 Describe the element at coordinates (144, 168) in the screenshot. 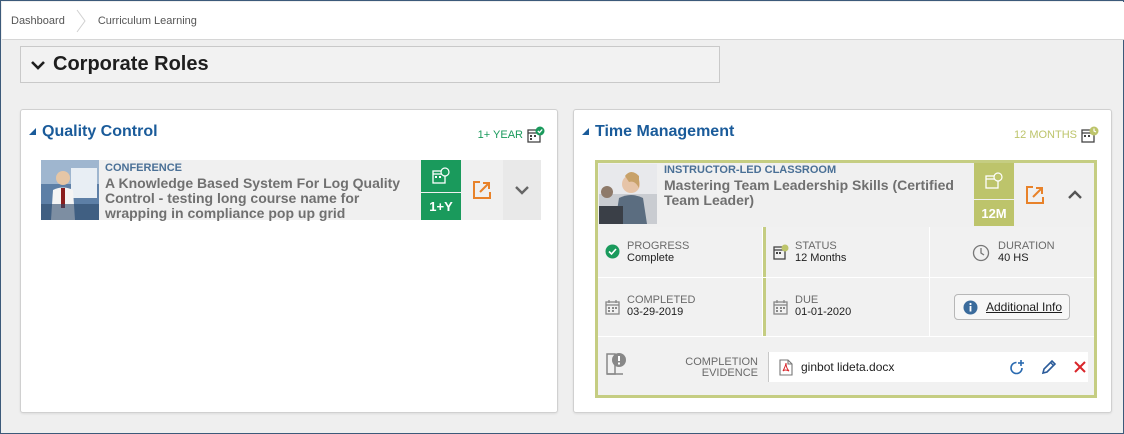

I see `course-type: CONFERENCE` at that location.